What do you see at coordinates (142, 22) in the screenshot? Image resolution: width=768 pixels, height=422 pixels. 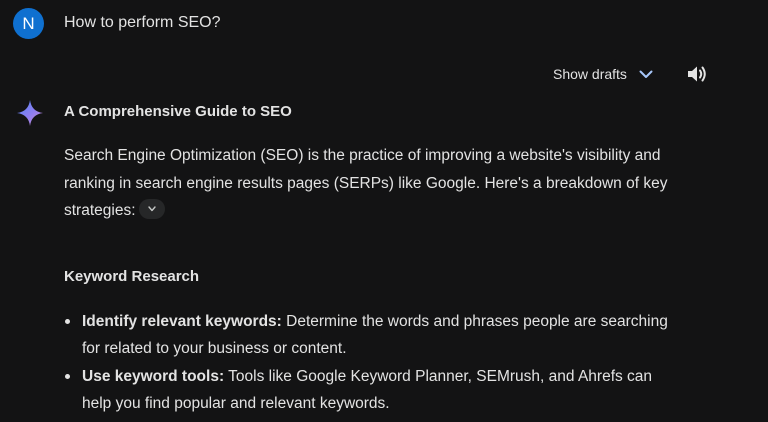 I see `user-prompt: How to perform SEO?` at bounding box center [142, 22].